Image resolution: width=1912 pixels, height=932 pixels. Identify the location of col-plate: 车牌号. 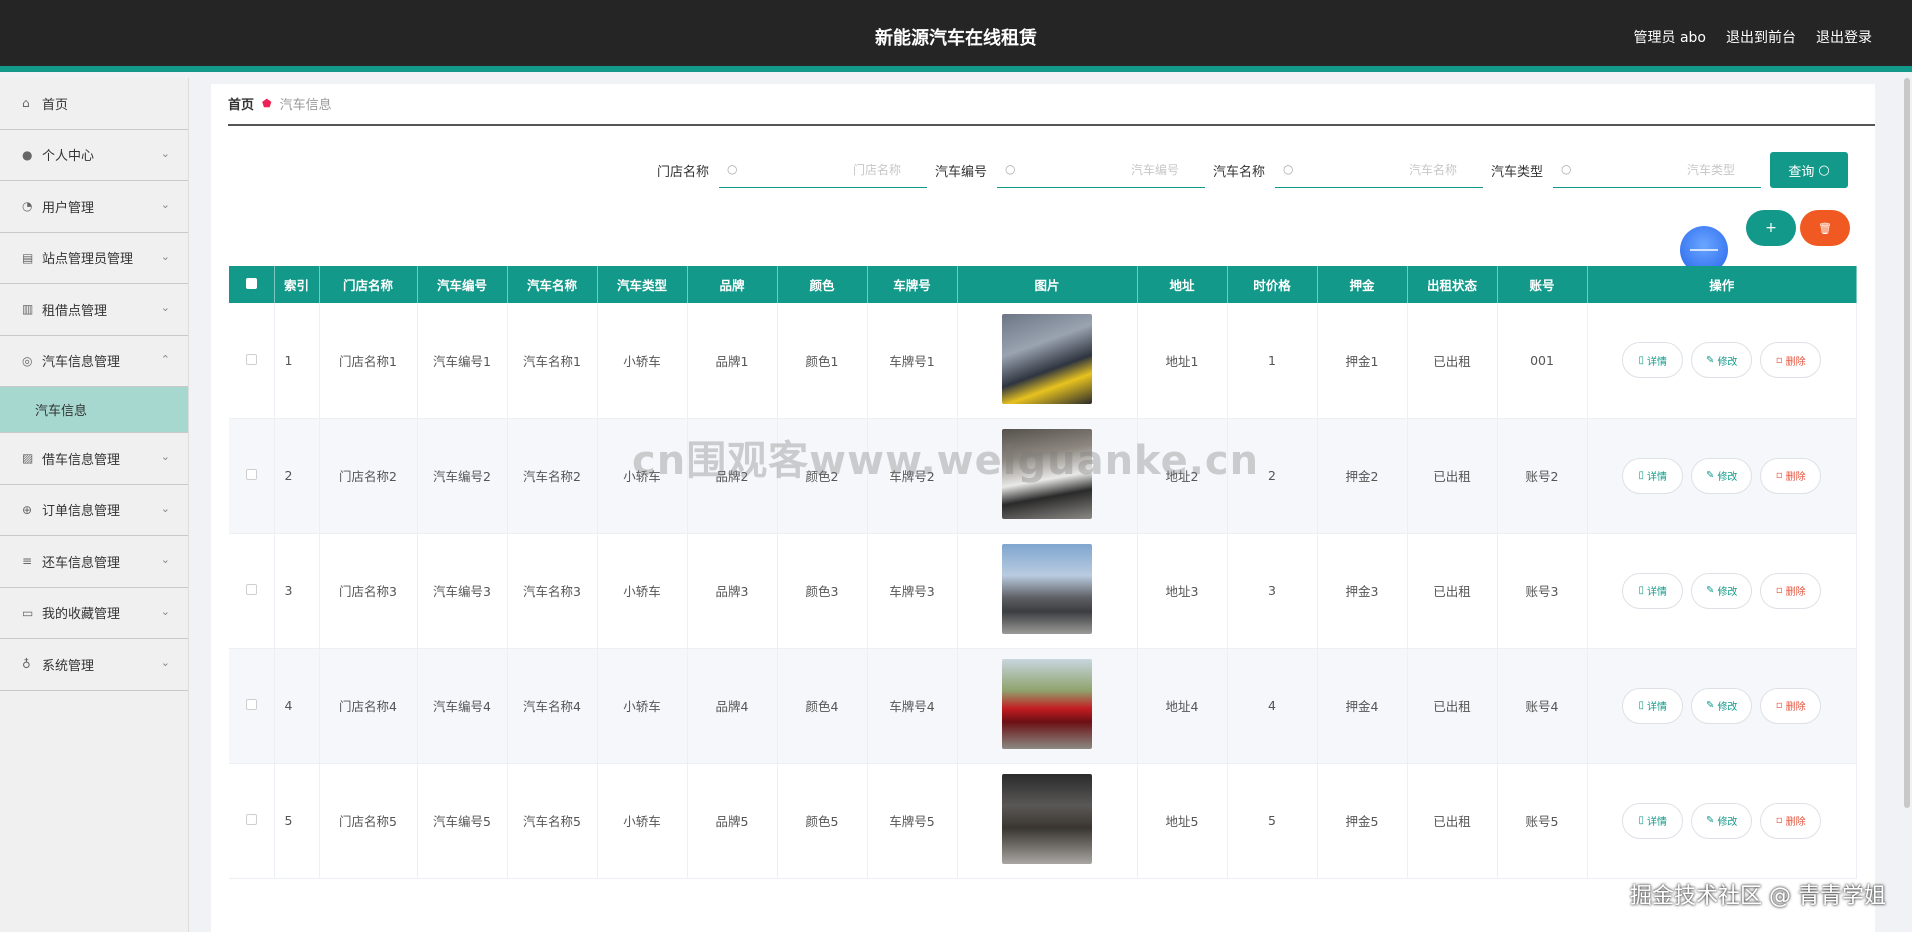
(912, 284).